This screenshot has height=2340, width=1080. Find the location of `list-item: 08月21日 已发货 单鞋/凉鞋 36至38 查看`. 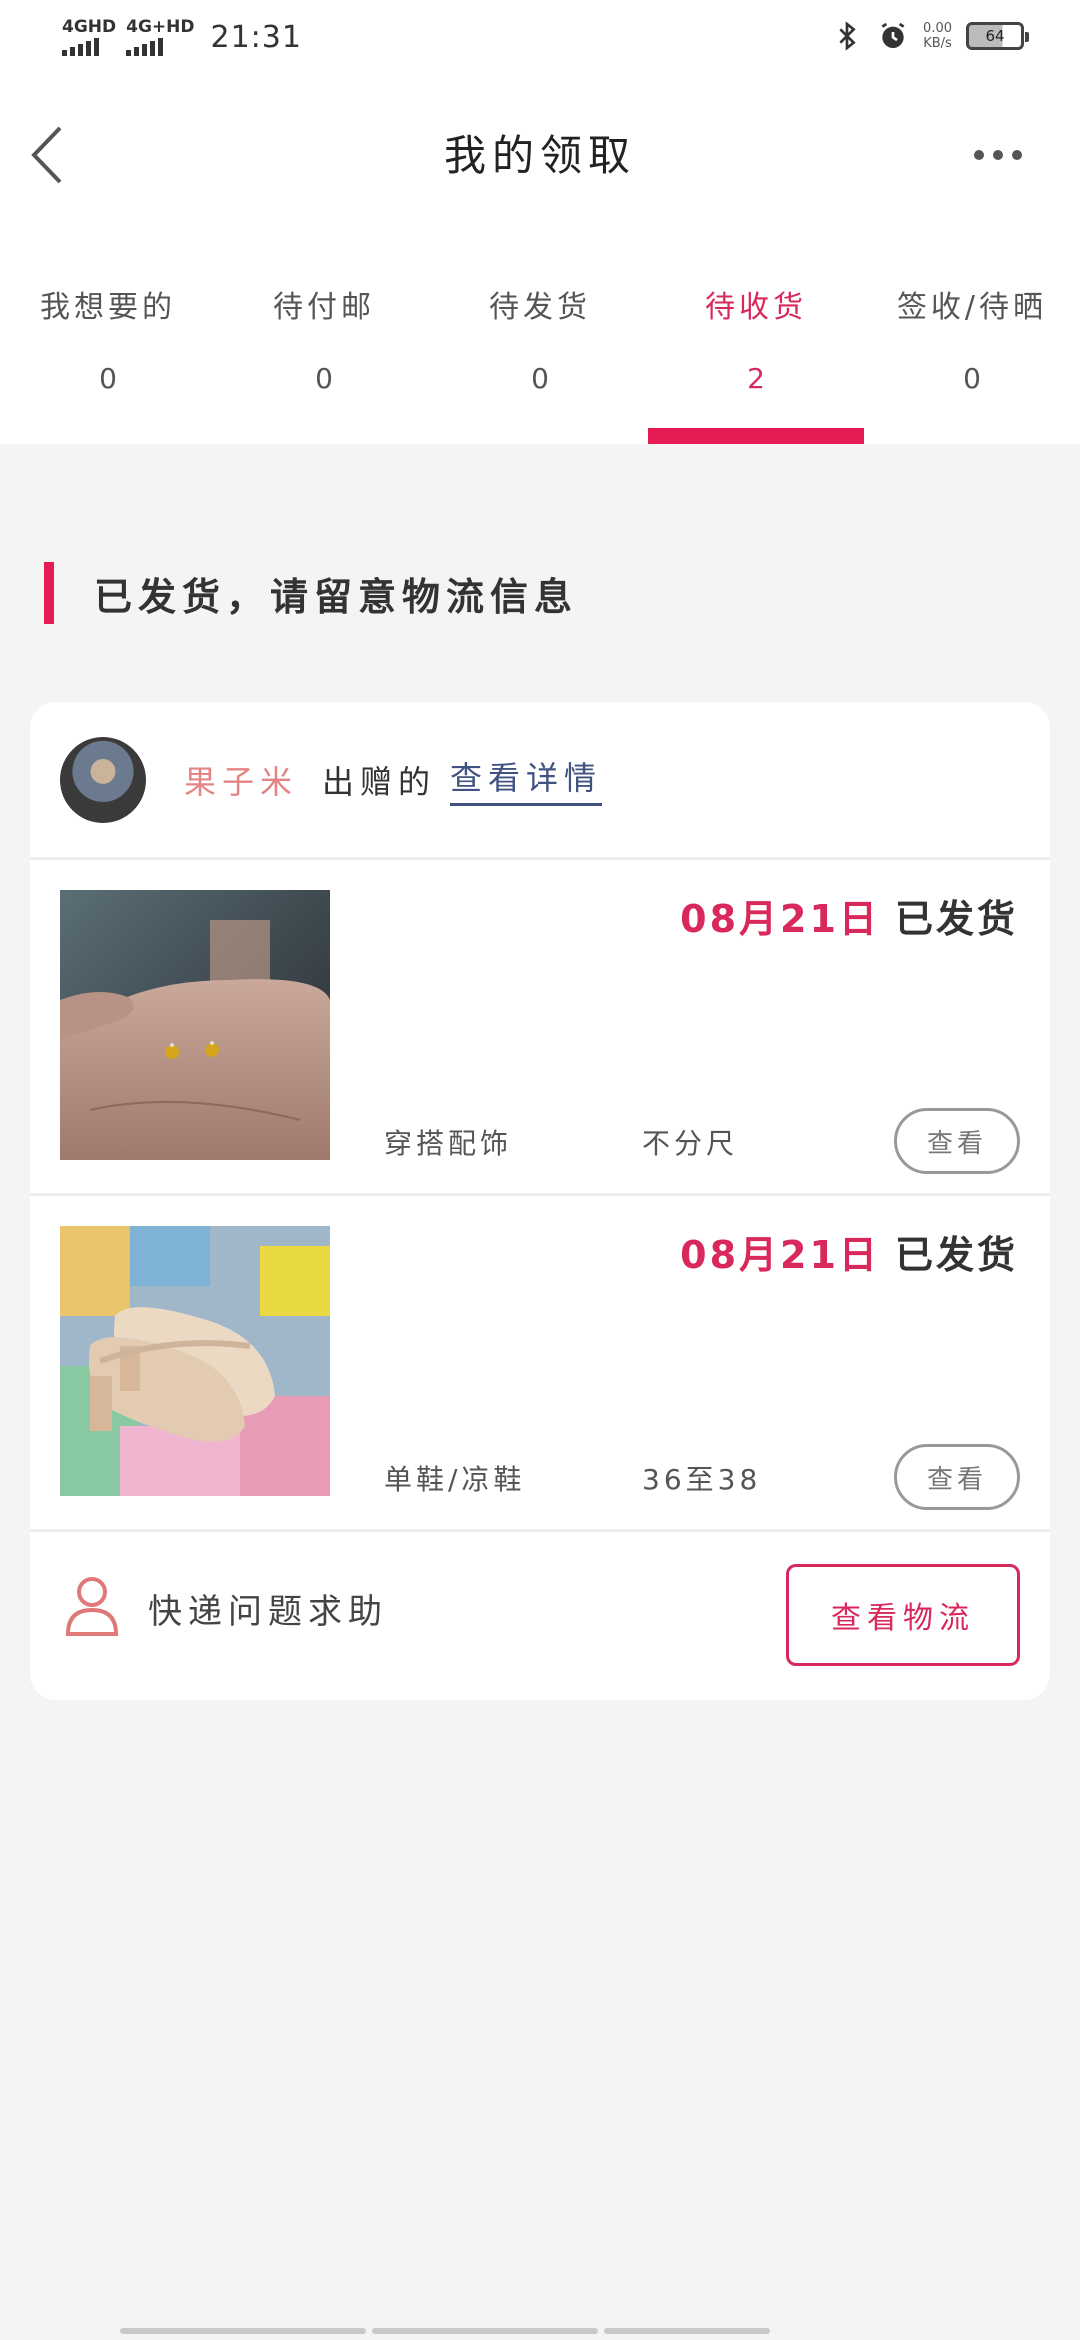

list-item: 08月21日 已发货 单鞋/凉鞋 36至38 查看 is located at coordinates (540, 1364).